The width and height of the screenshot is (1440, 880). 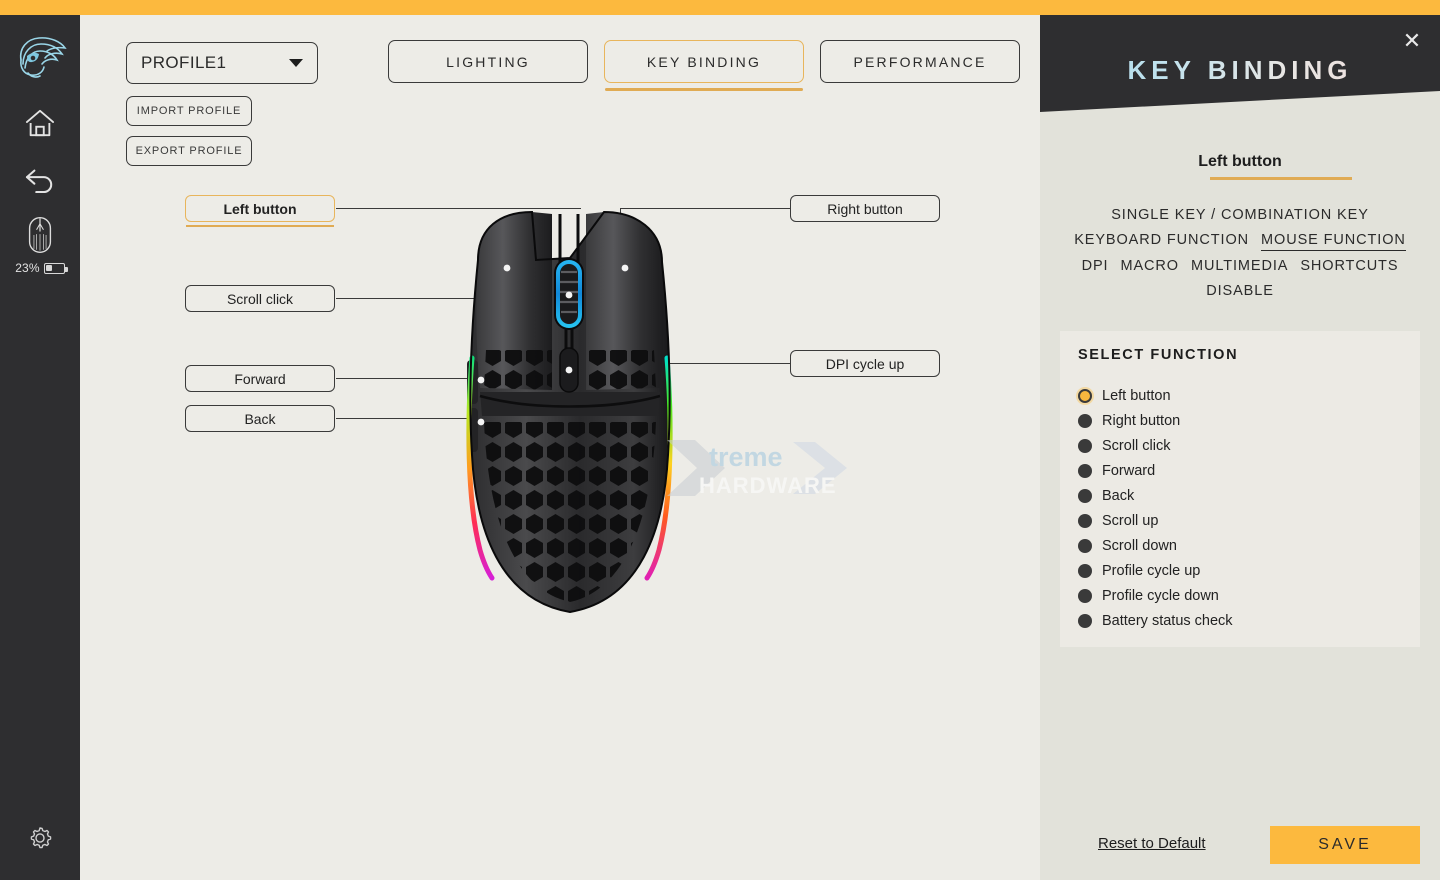 What do you see at coordinates (1240, 70) in the screenshot?
I see `panel-title: KEY BINDING` at bounding box center [1240, 70].